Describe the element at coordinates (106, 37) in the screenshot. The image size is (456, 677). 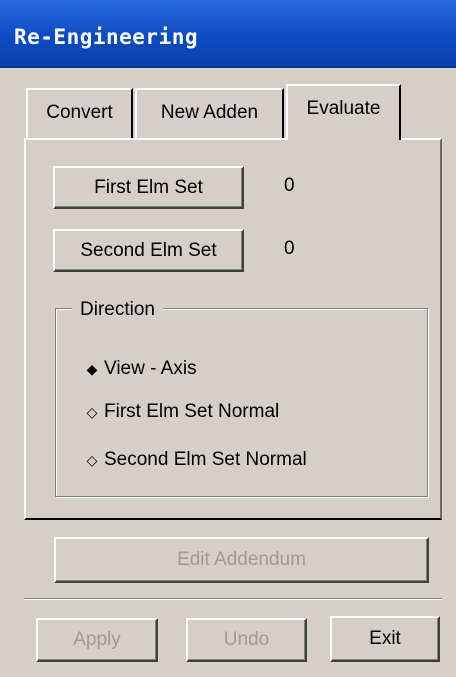
I see `window-title: Re-Engineering` at that location.